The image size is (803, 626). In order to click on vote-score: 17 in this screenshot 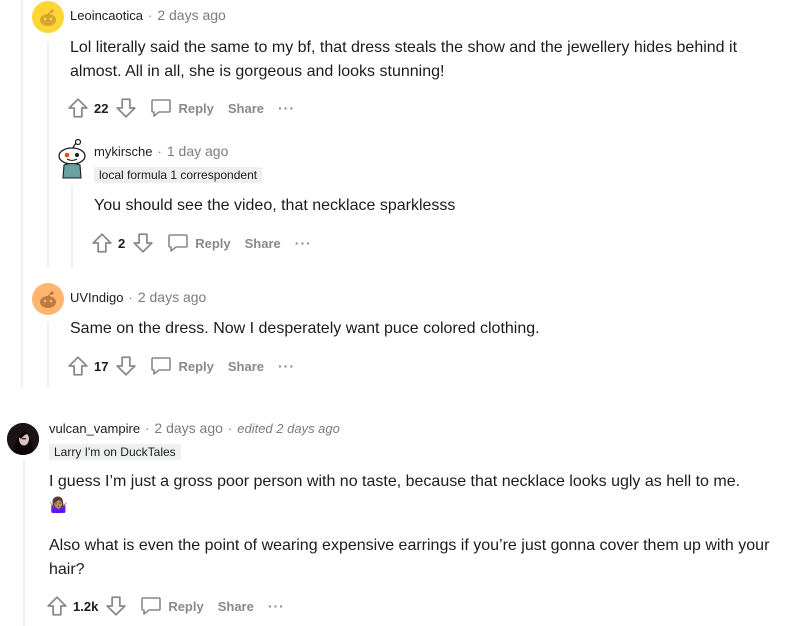, I will do `click(101, 366)`.